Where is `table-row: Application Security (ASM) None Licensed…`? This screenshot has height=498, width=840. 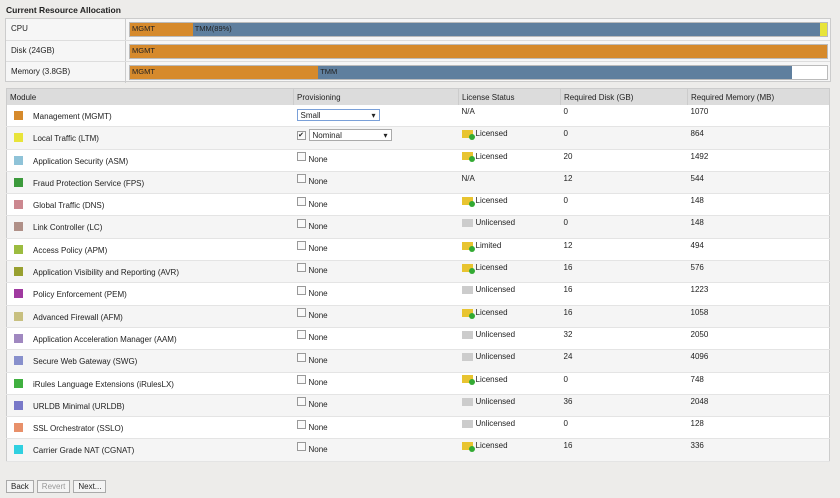 table-row: Application Security (ASM) None Licensed… is located at coordinates (418, 160).